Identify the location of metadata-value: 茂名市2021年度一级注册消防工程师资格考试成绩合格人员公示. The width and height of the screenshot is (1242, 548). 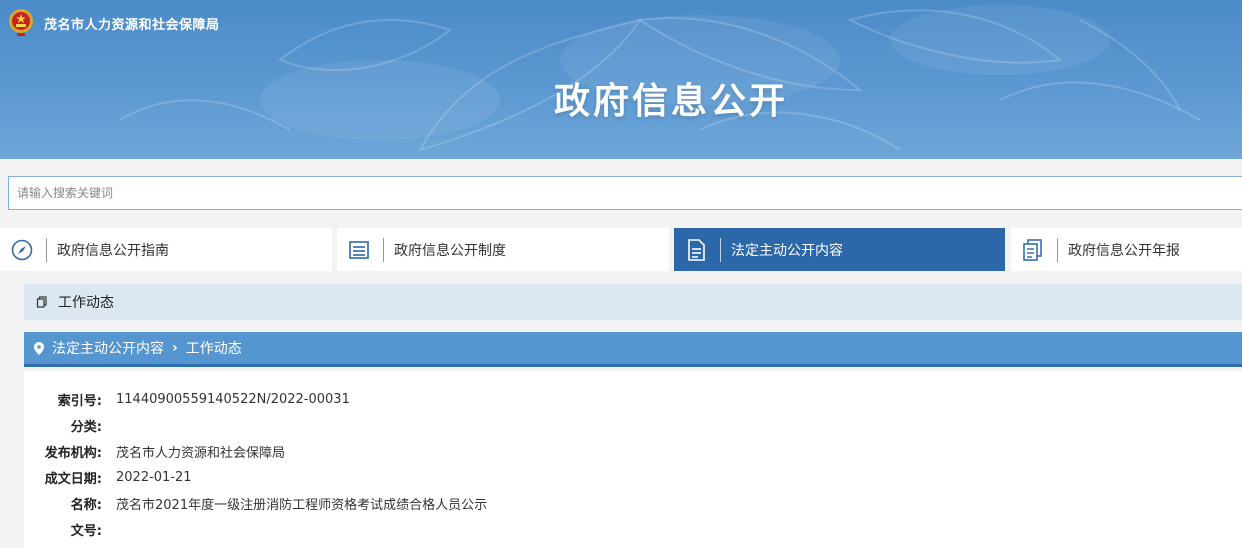
(302, 505).